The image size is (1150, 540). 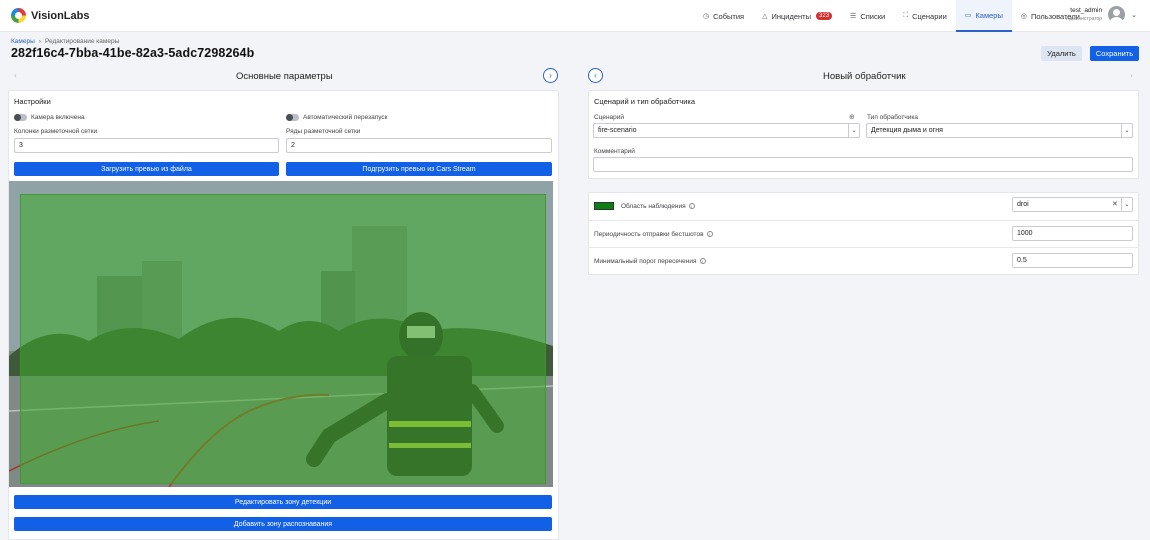 I want to click on bestshot-interval-input: 1000, so click(x=1072, y=233).